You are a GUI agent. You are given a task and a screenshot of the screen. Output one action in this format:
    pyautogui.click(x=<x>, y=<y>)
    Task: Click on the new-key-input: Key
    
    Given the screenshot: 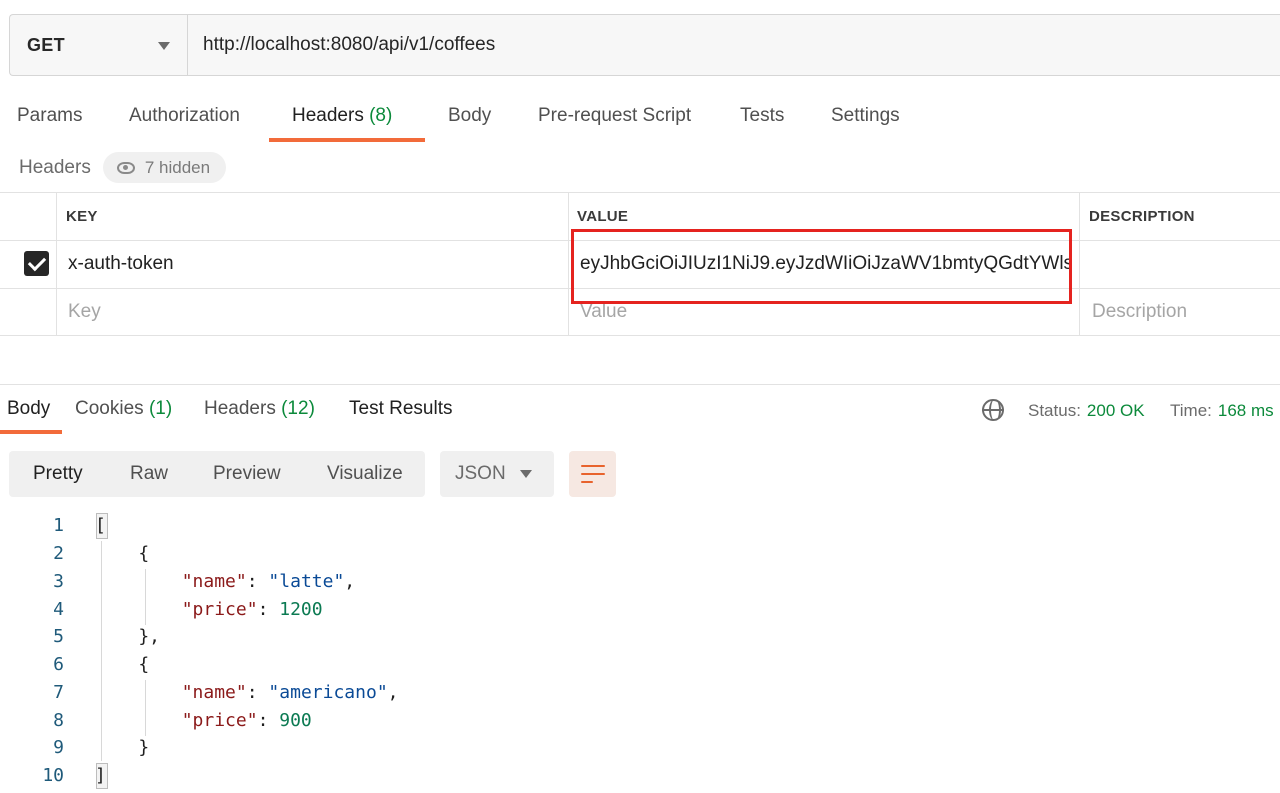 What is the action you would take?
    pyautogui.click(x=84, y=312)
    